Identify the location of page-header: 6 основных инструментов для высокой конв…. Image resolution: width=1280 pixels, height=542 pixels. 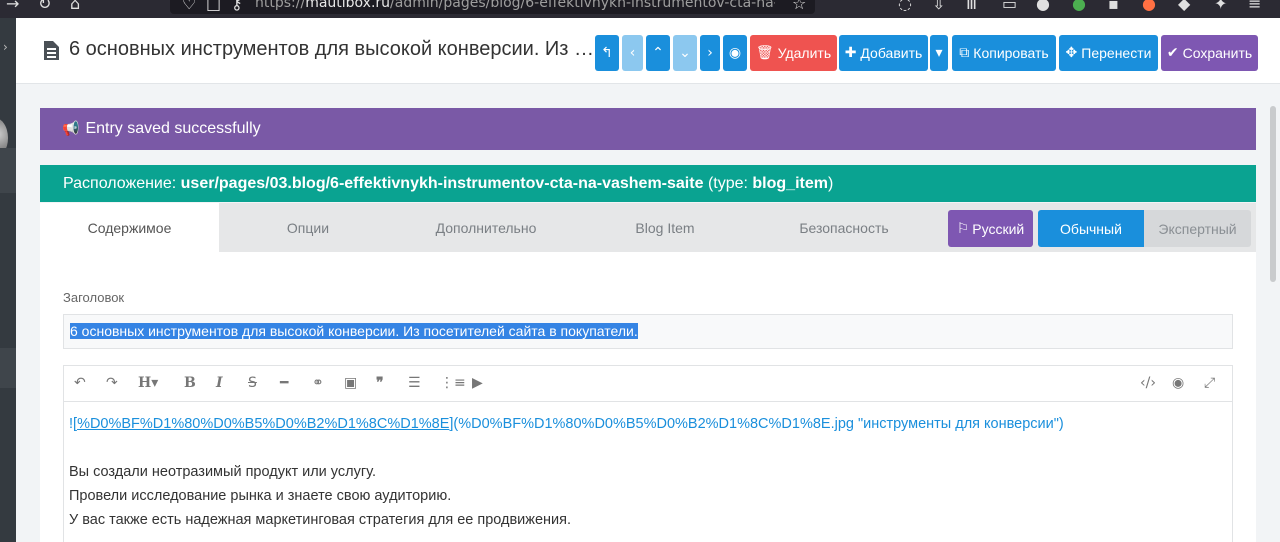
(648, 51).